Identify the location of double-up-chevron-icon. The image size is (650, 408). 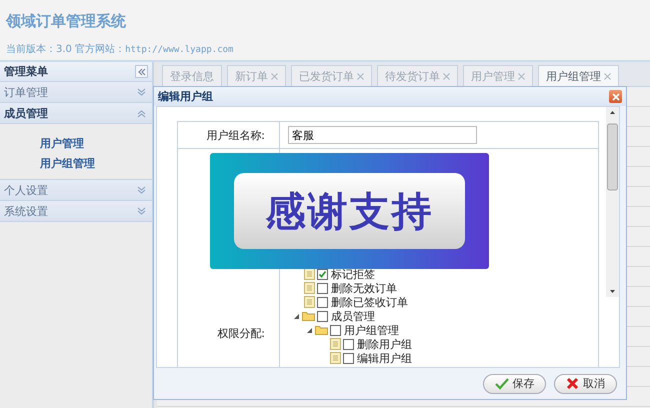
(141, 113).